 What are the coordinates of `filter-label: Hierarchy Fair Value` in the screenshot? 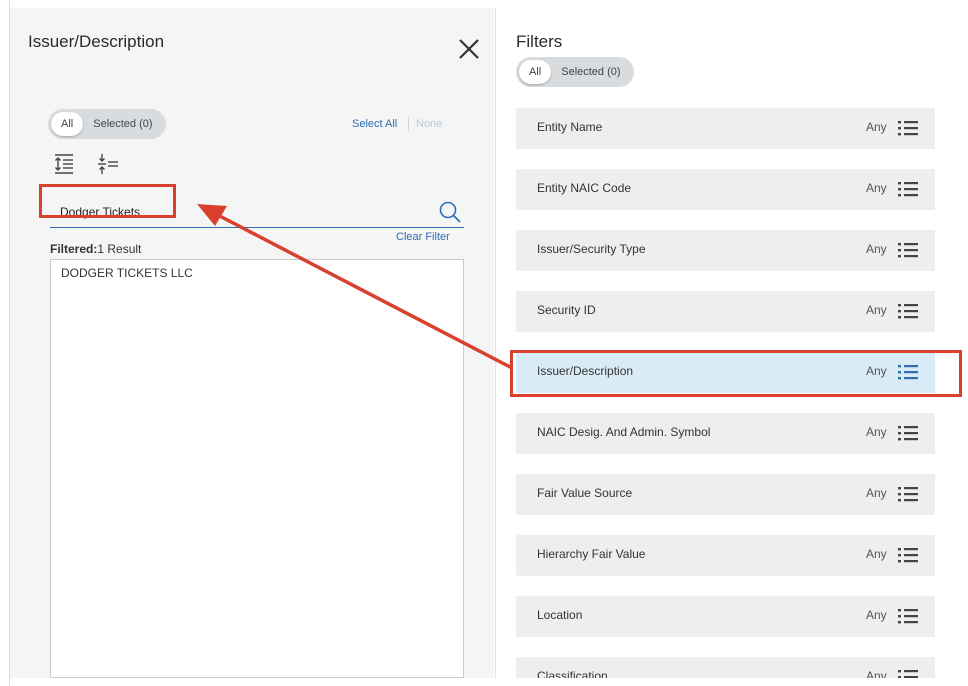 It's located at (591, 554).